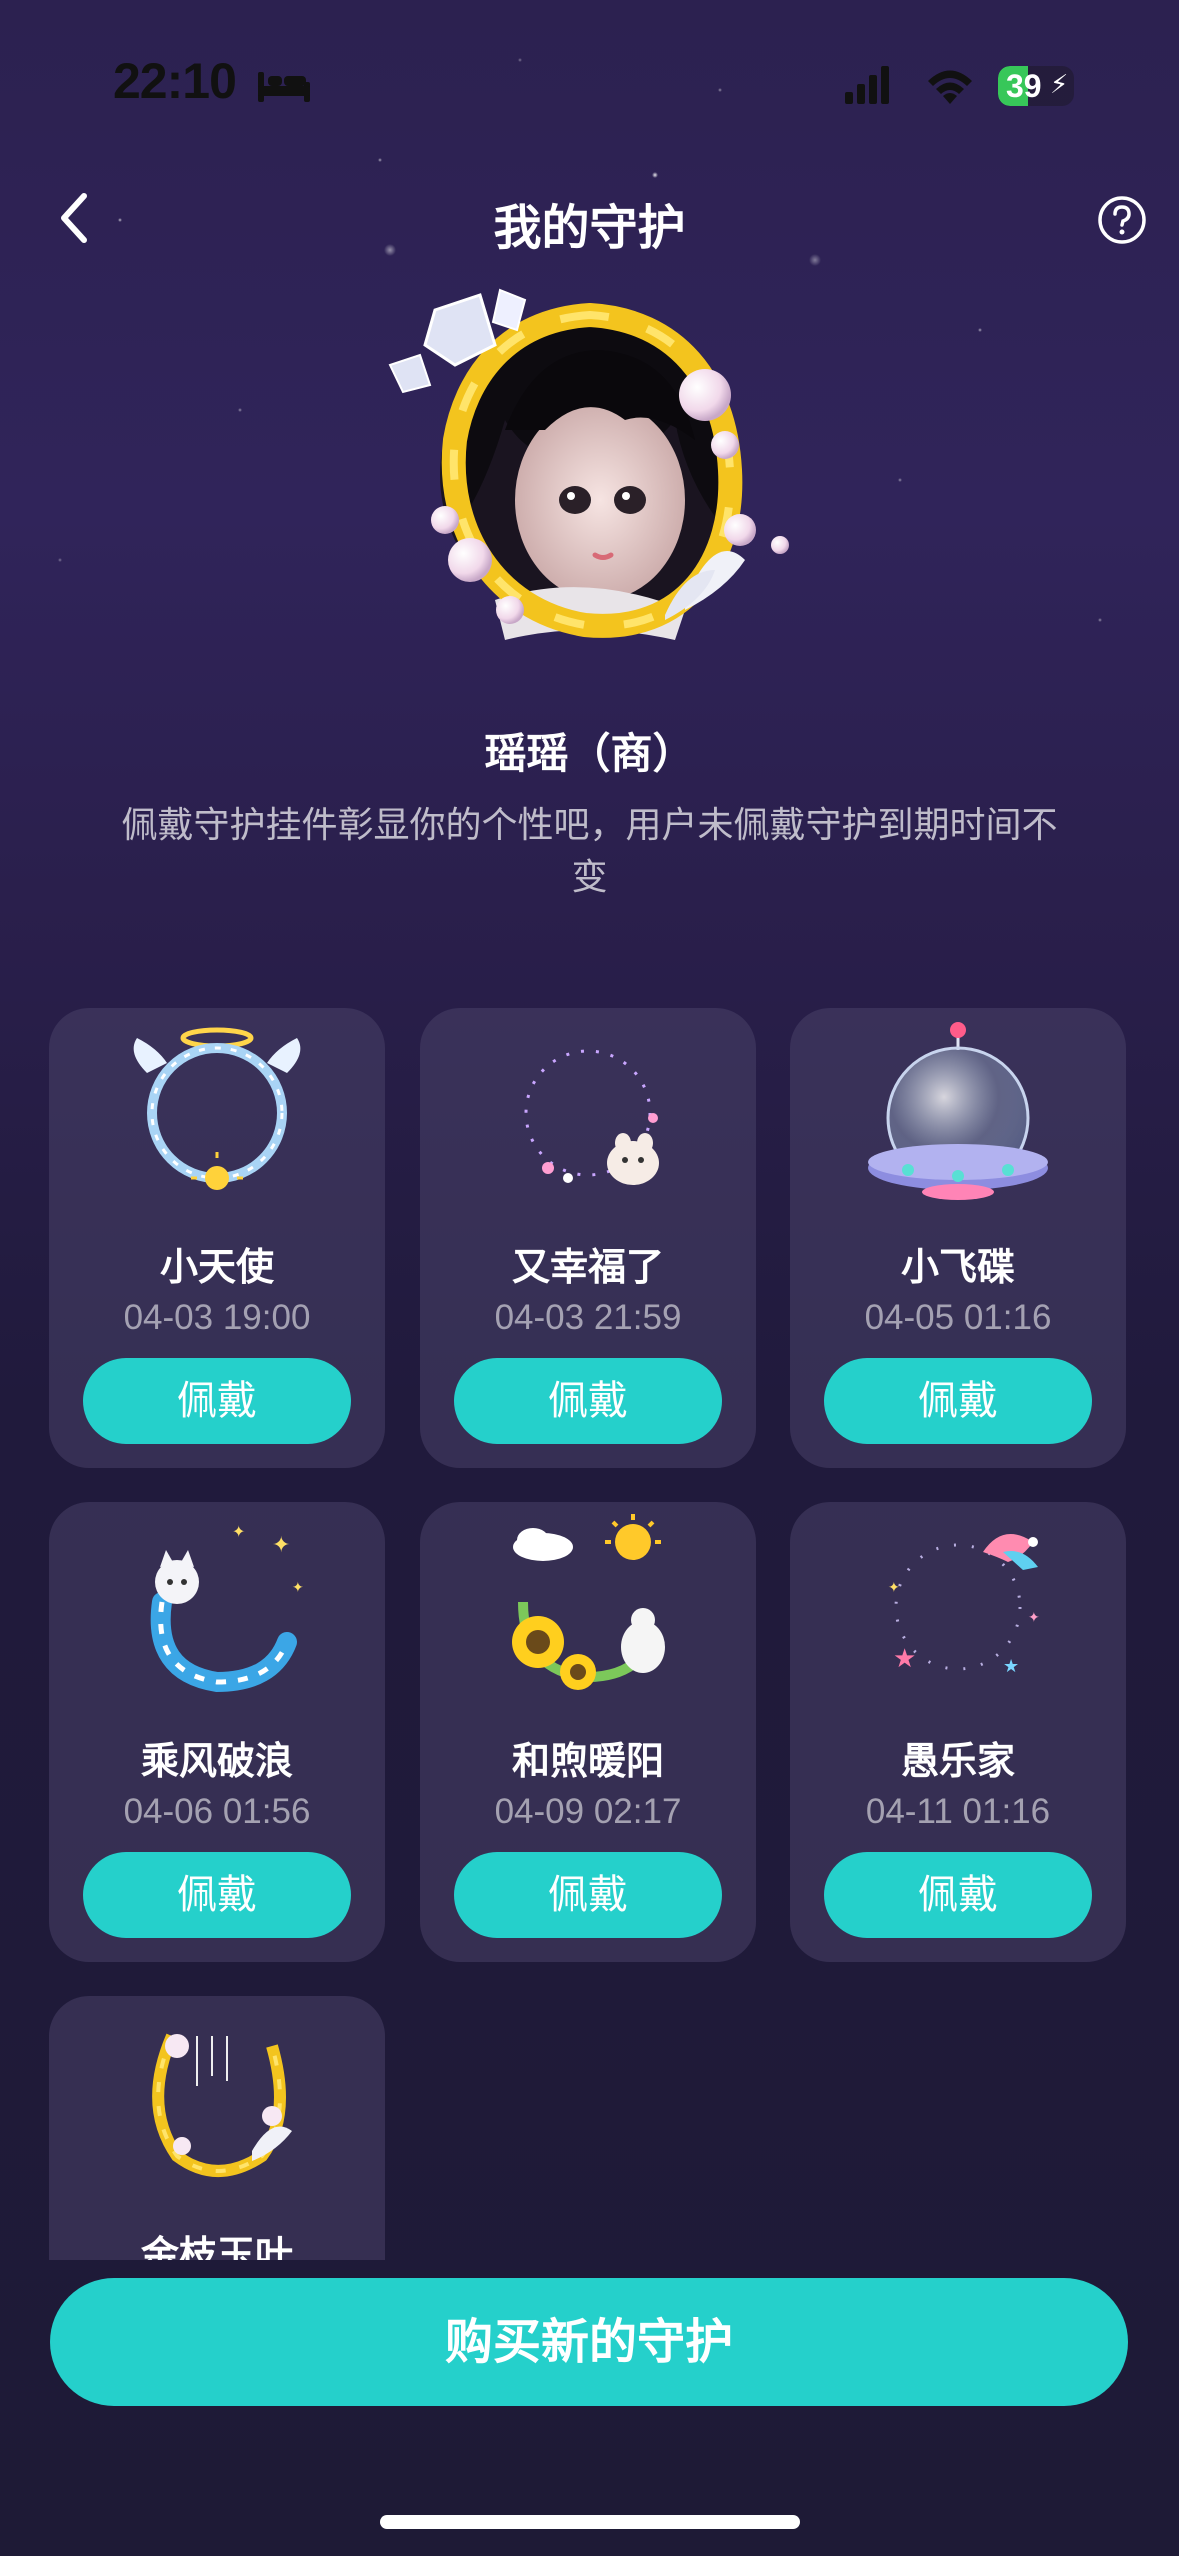 This screenshot has width=1179, height=2556. What do you see at coordinates (588, 1811) in the screenshot?
I see `guard-expiry: 04-09 02:17` at bounding box center [588, 1811].